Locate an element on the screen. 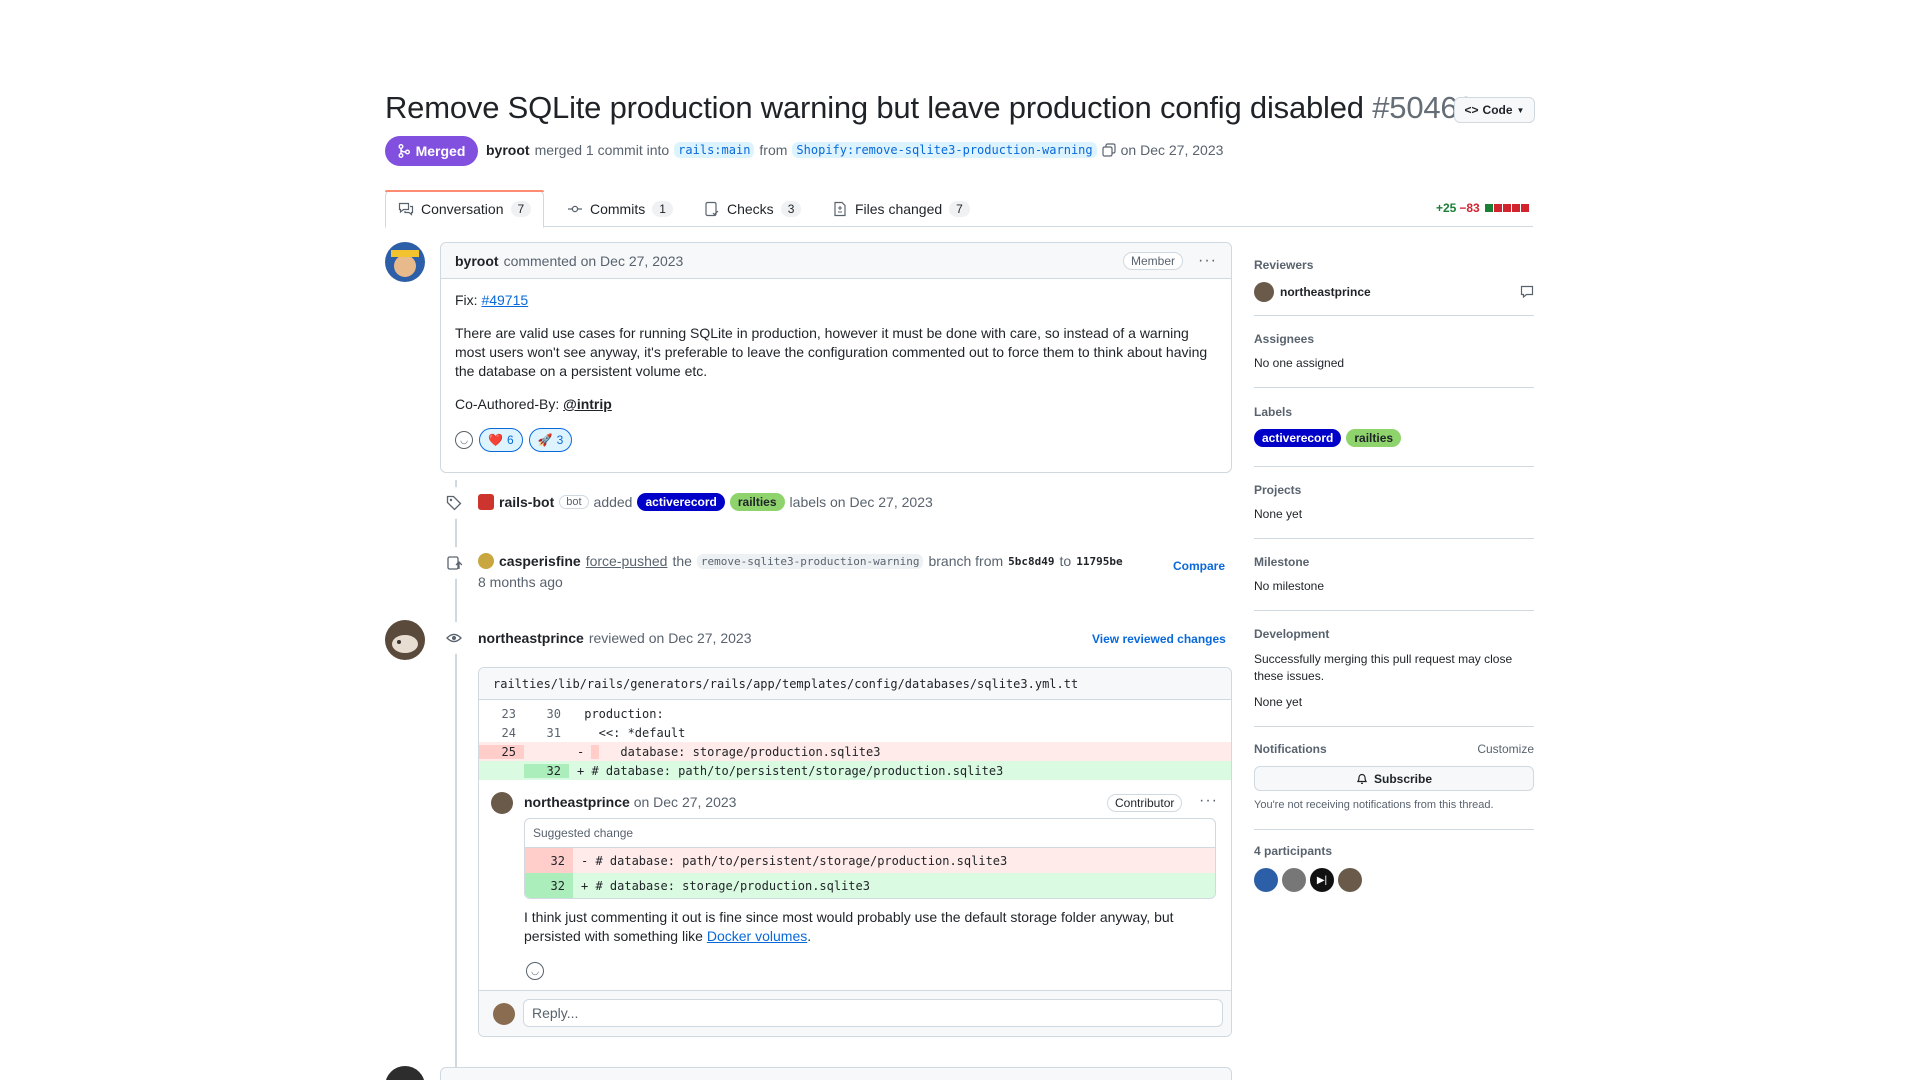 The image size is (1920, 1080). comment-timestamp: commented on Dec 27, 2023 is located at coordinates (594, 261).